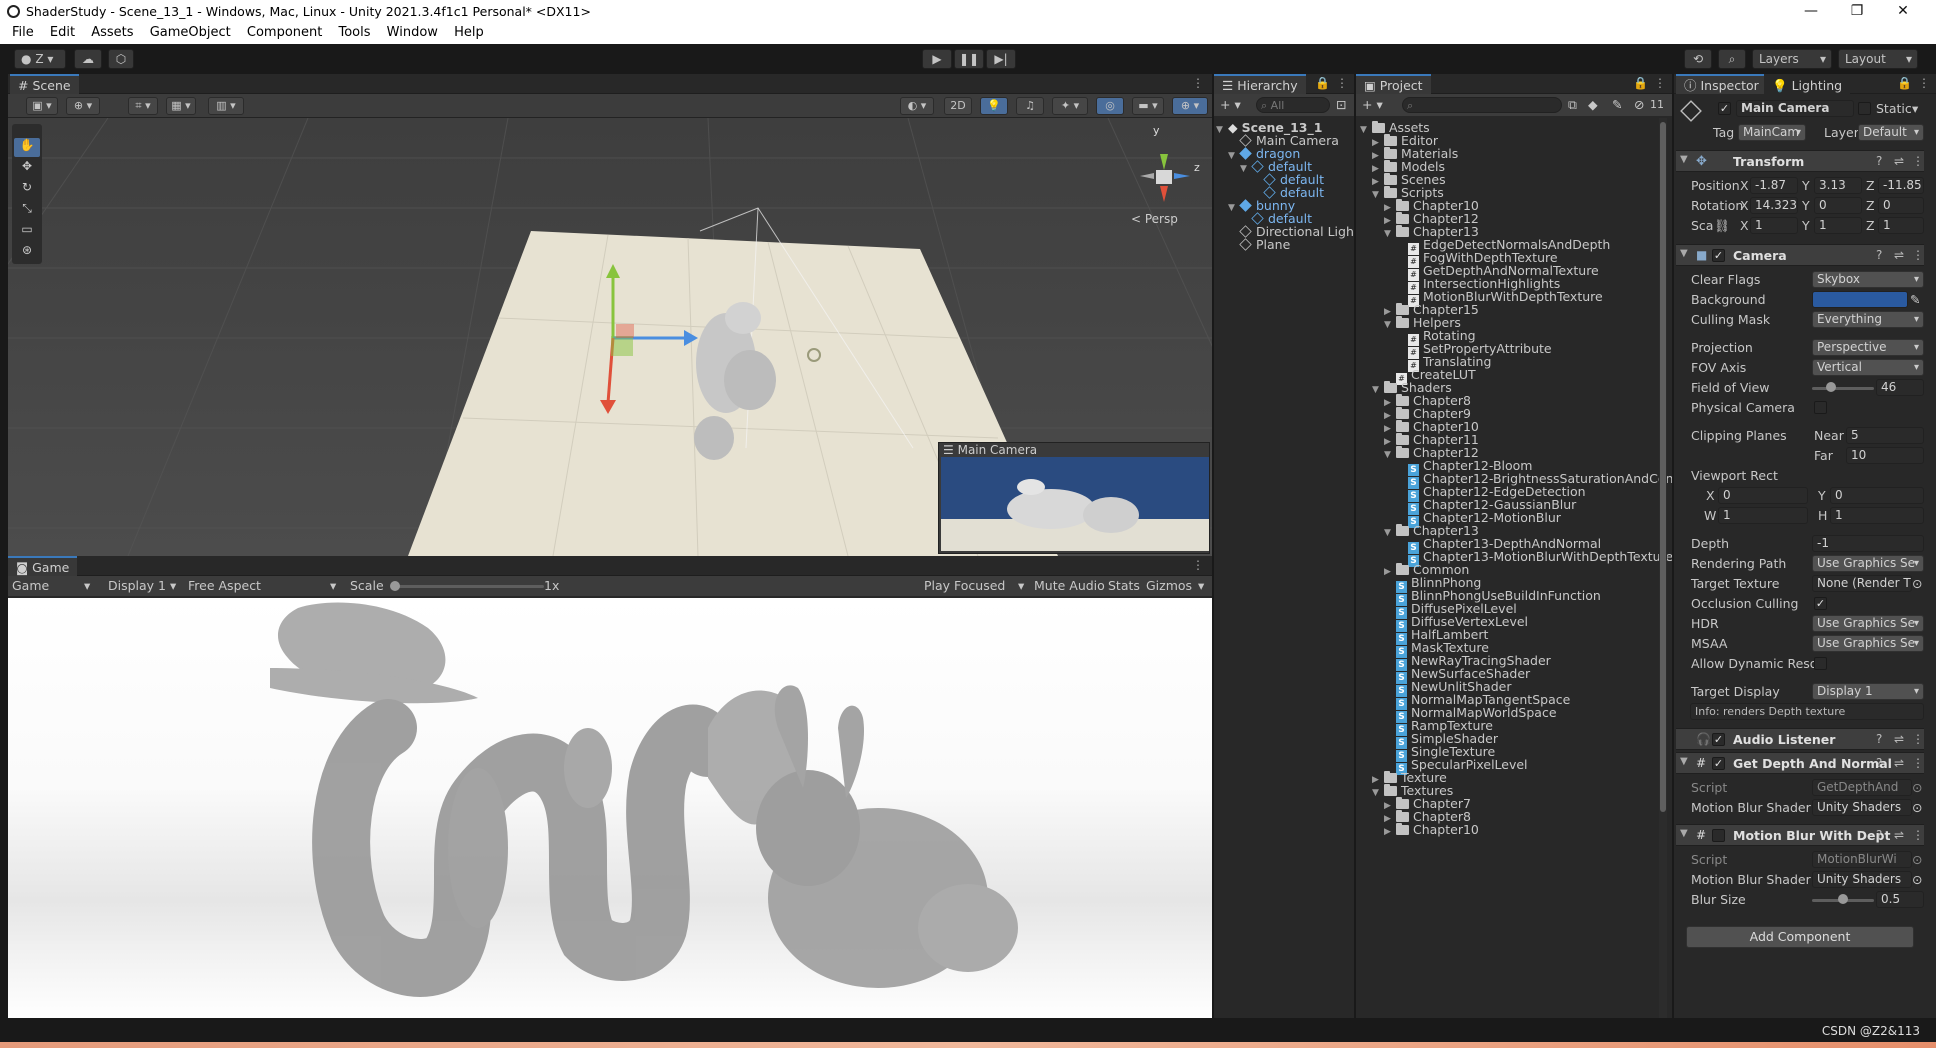  Describe the element at coordinates (1001, 59) in the screenshot. I see `step-button: ▶|` at that location.